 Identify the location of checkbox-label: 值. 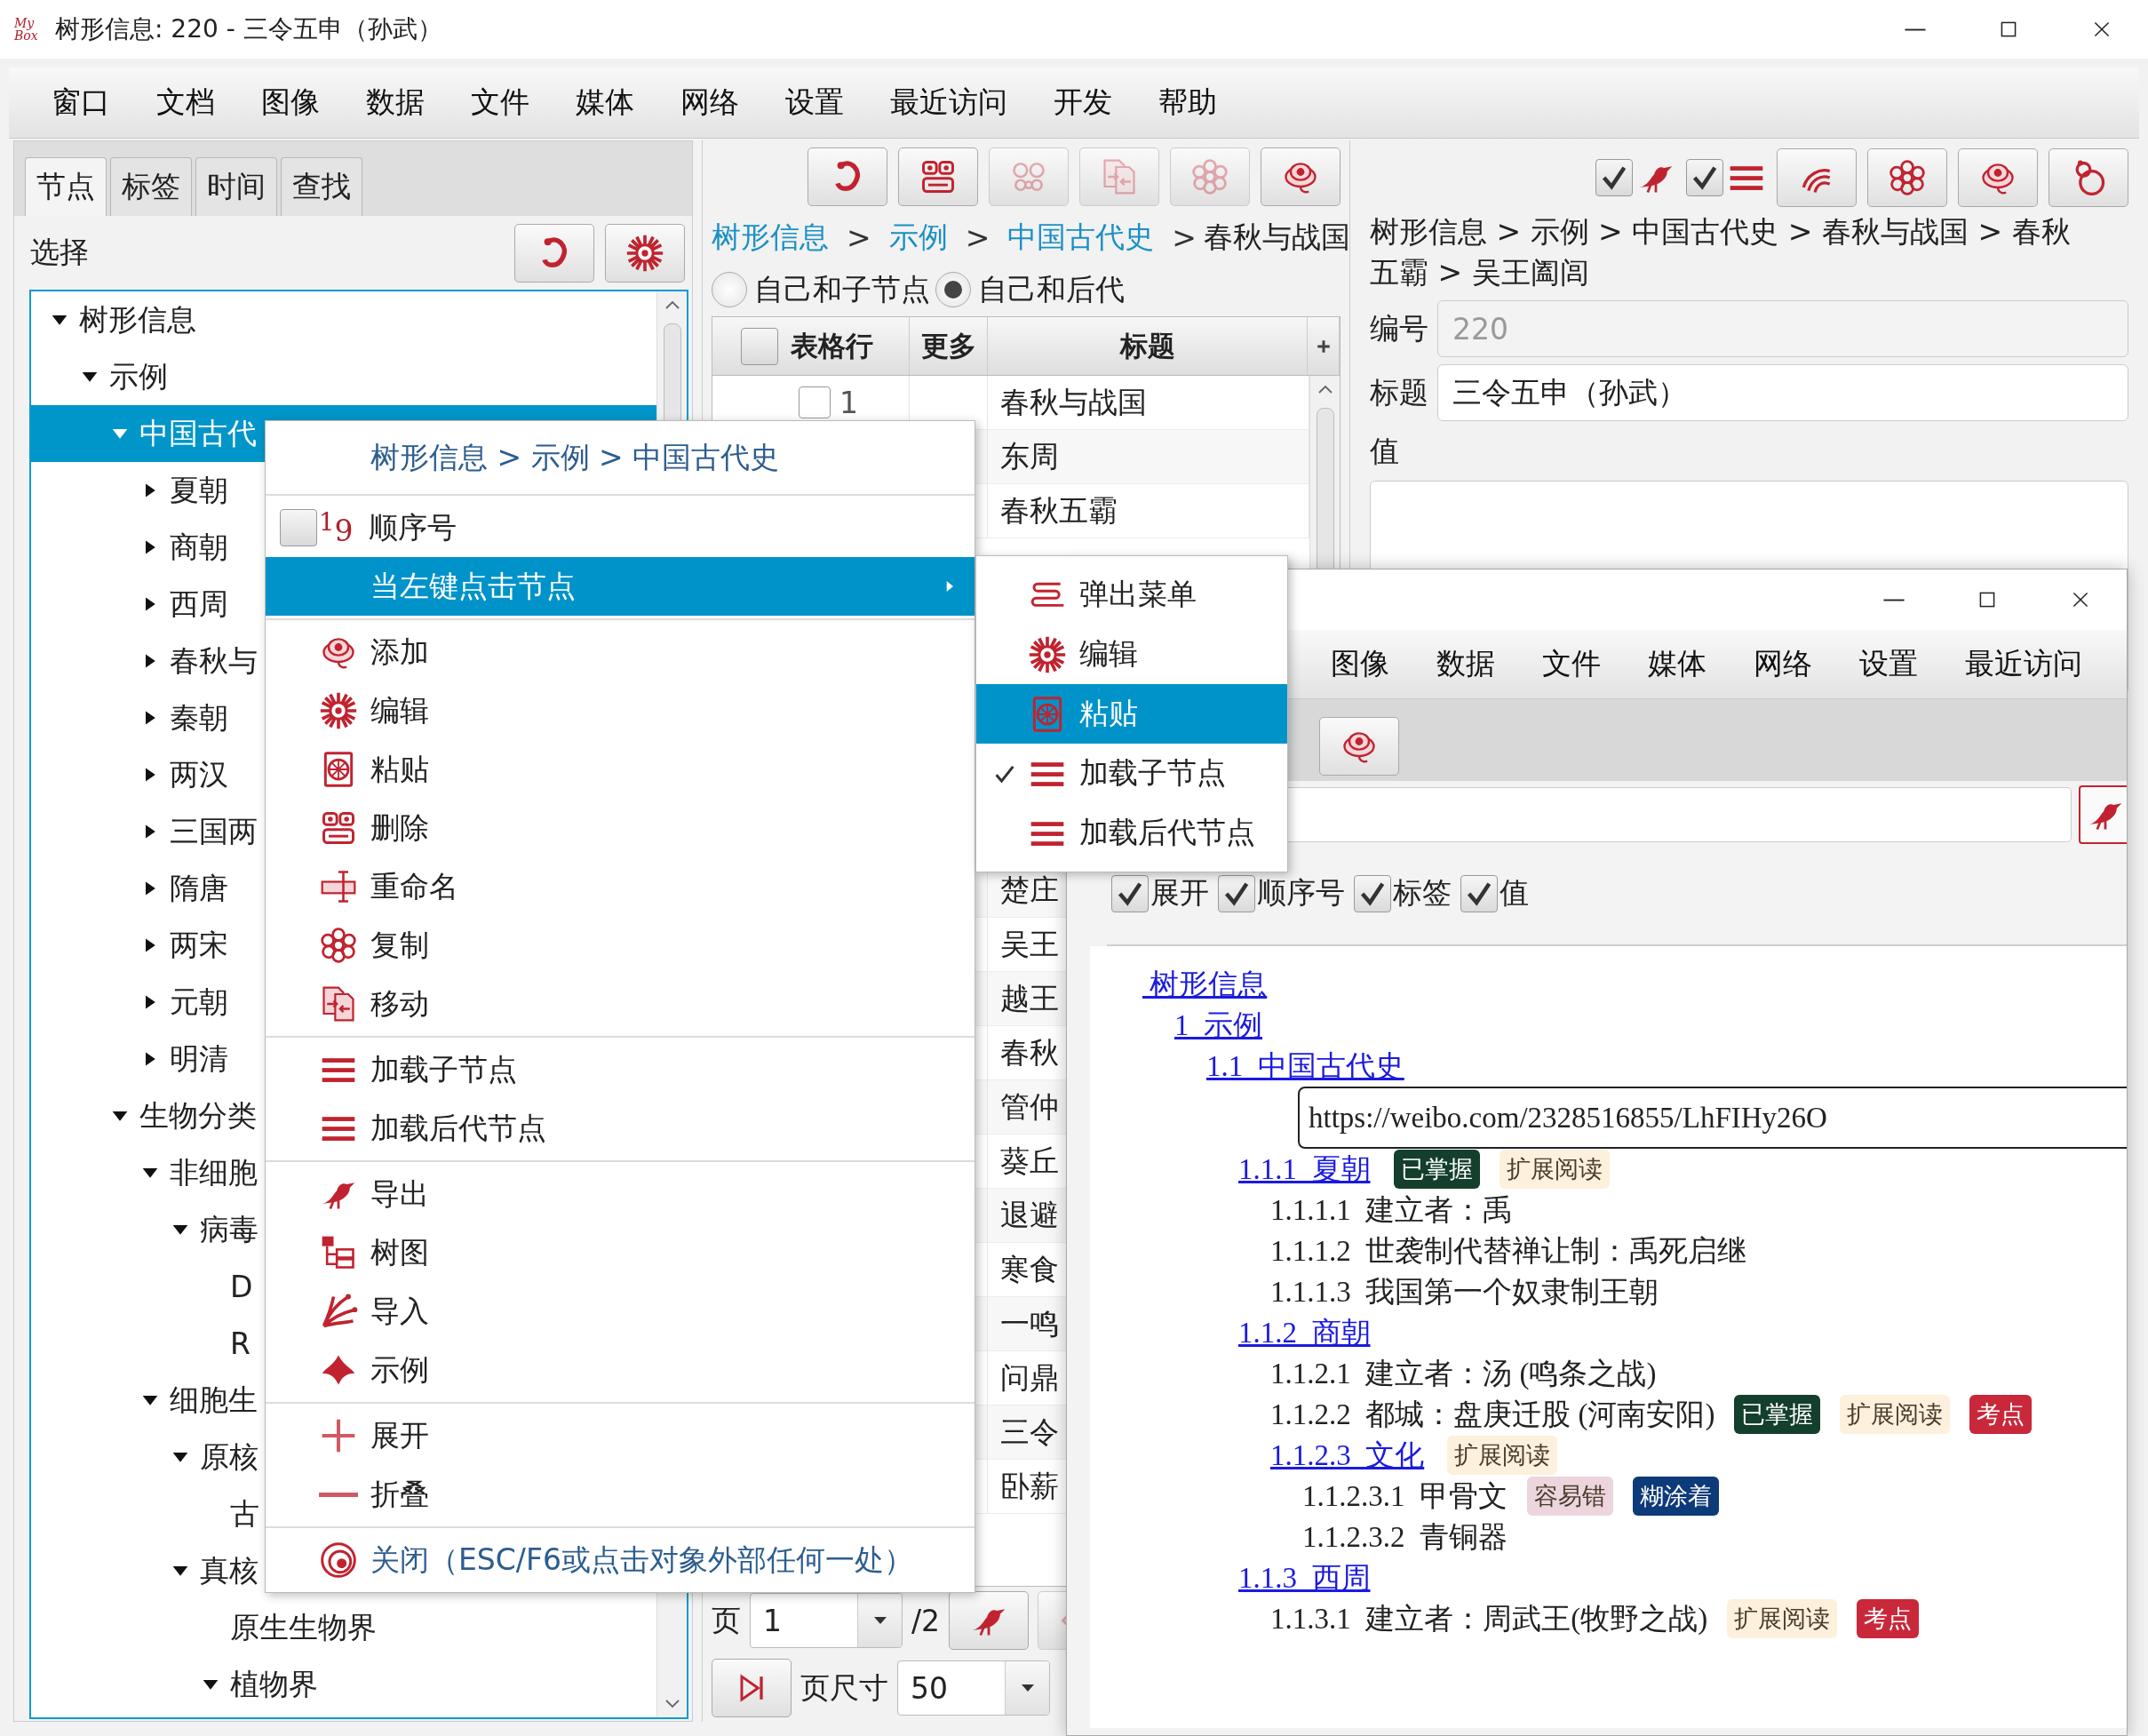
(1514, 893).